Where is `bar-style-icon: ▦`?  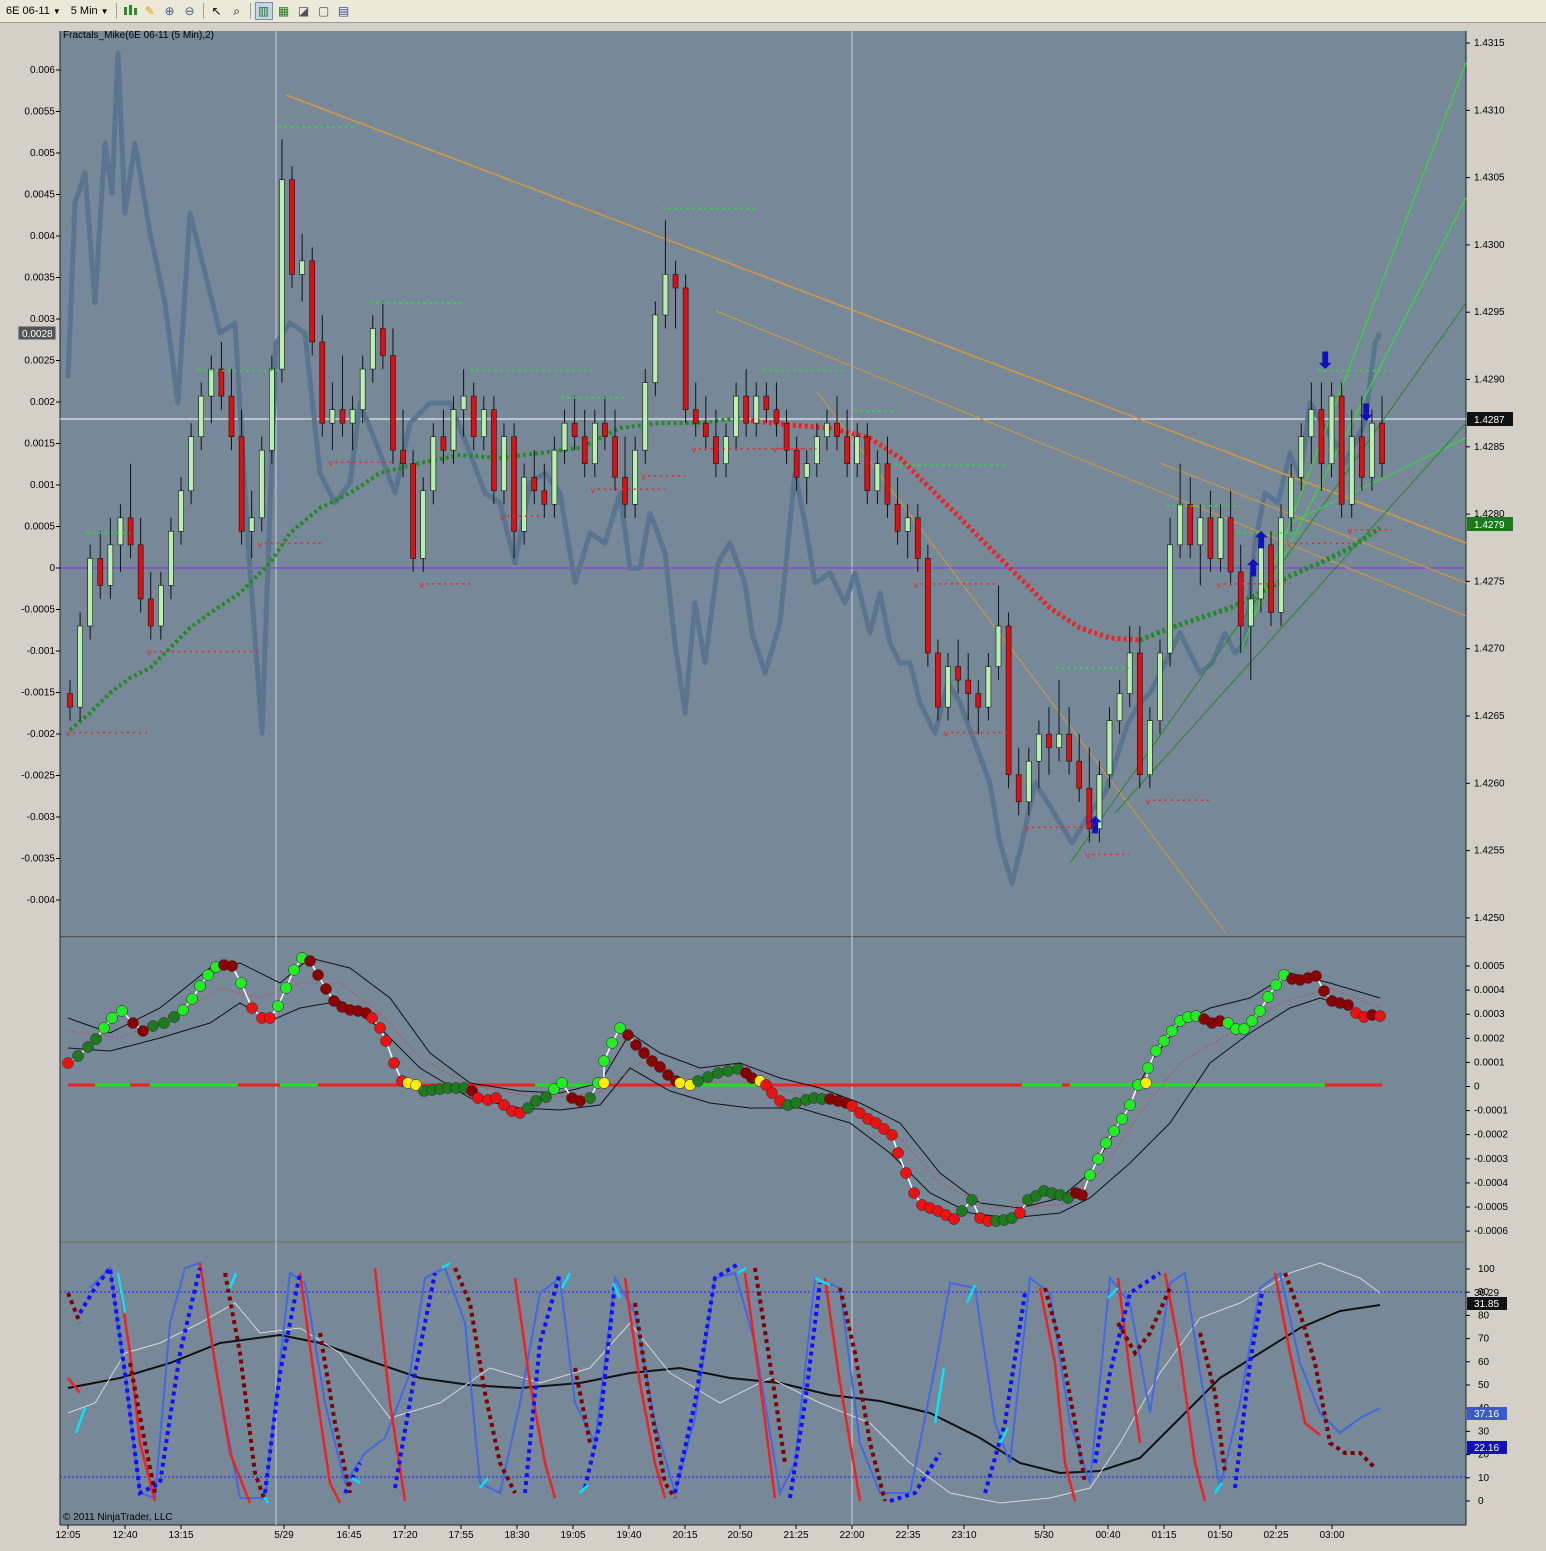 bar-style-icon: ▦ is located at coordinates (284, 11).